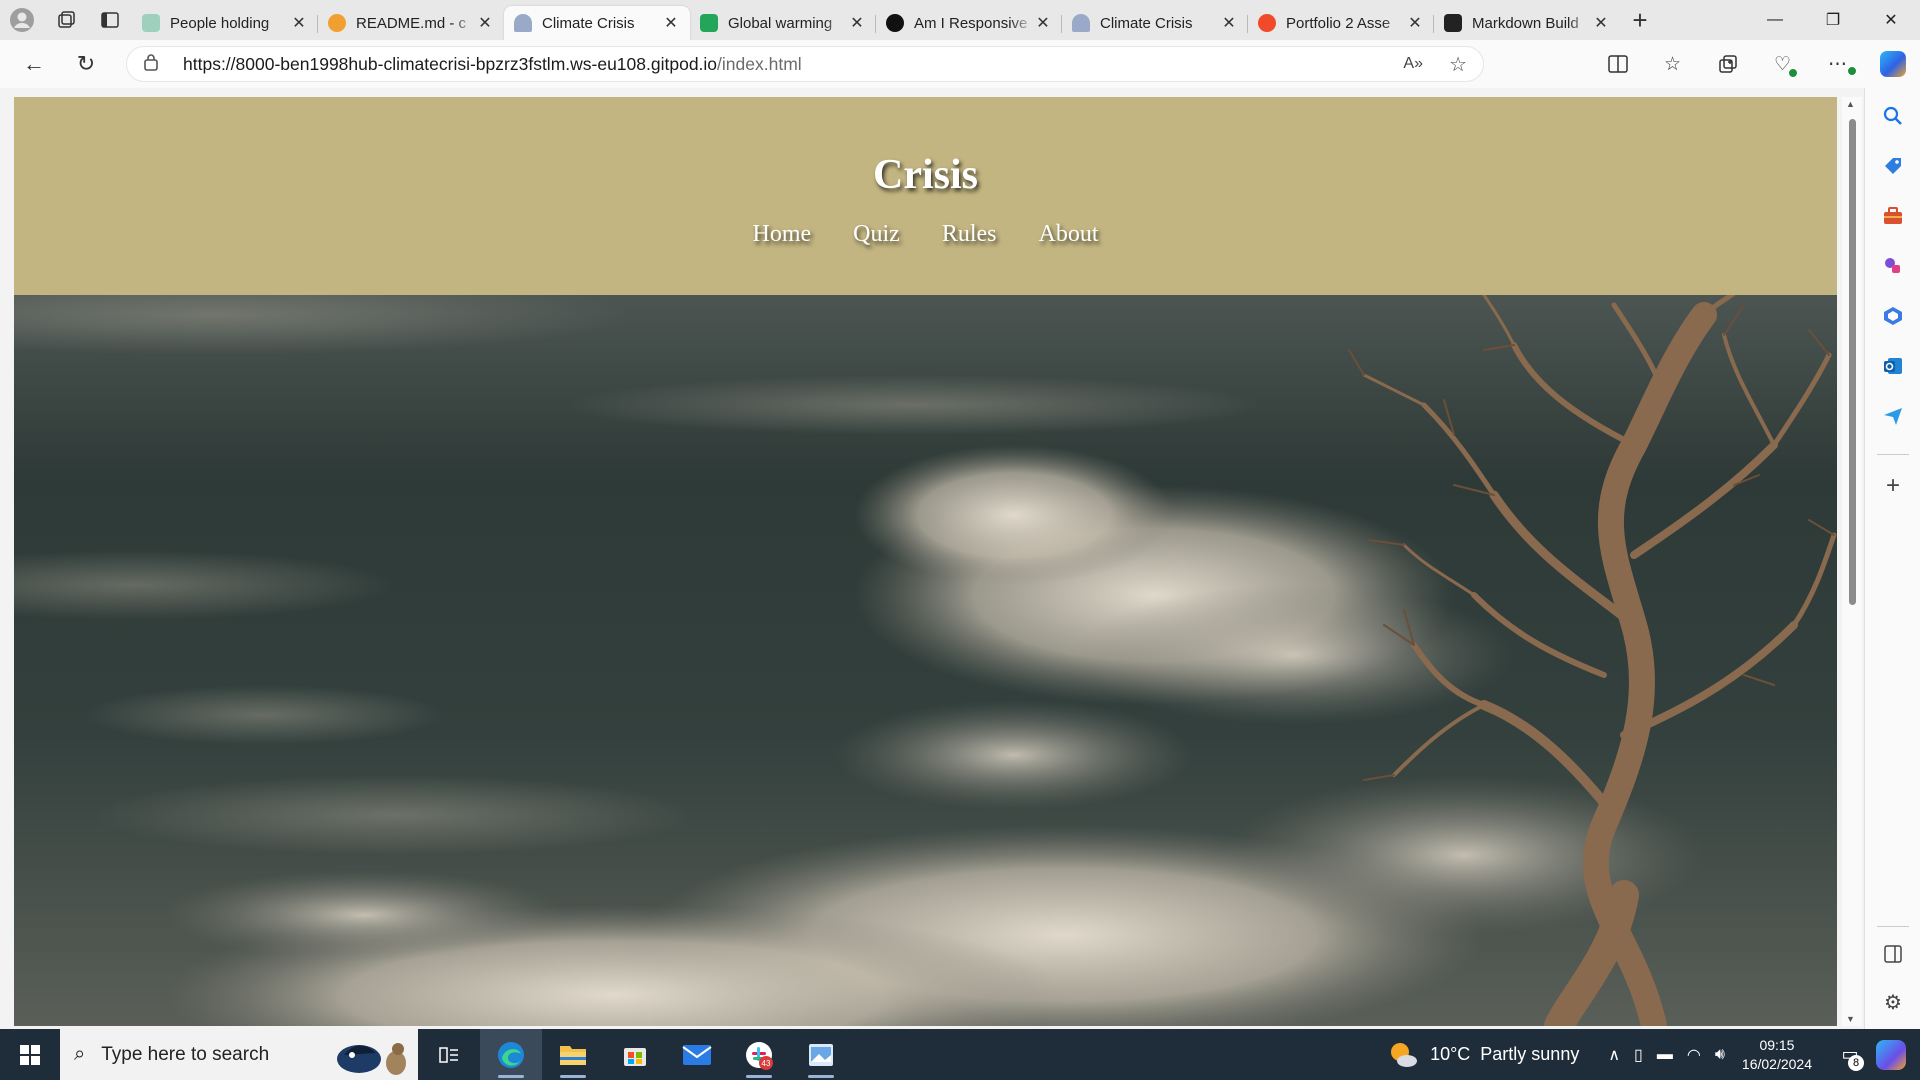 Image resolution: width=1920 pixels, height=1080 pixels. What do you see at coordinates (1891, 1054) in the screenshot?
I see `taskbar-copilot-icon` at bounding box center [1891, 1054].